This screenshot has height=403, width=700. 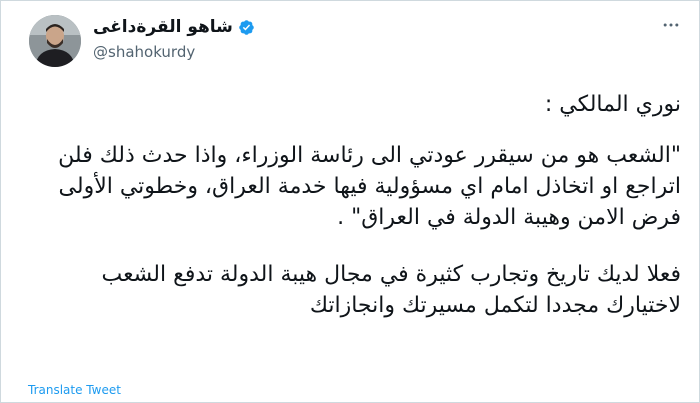 I want to click on name-row: شاهو القرةداغی, so click(x=174, y=27).